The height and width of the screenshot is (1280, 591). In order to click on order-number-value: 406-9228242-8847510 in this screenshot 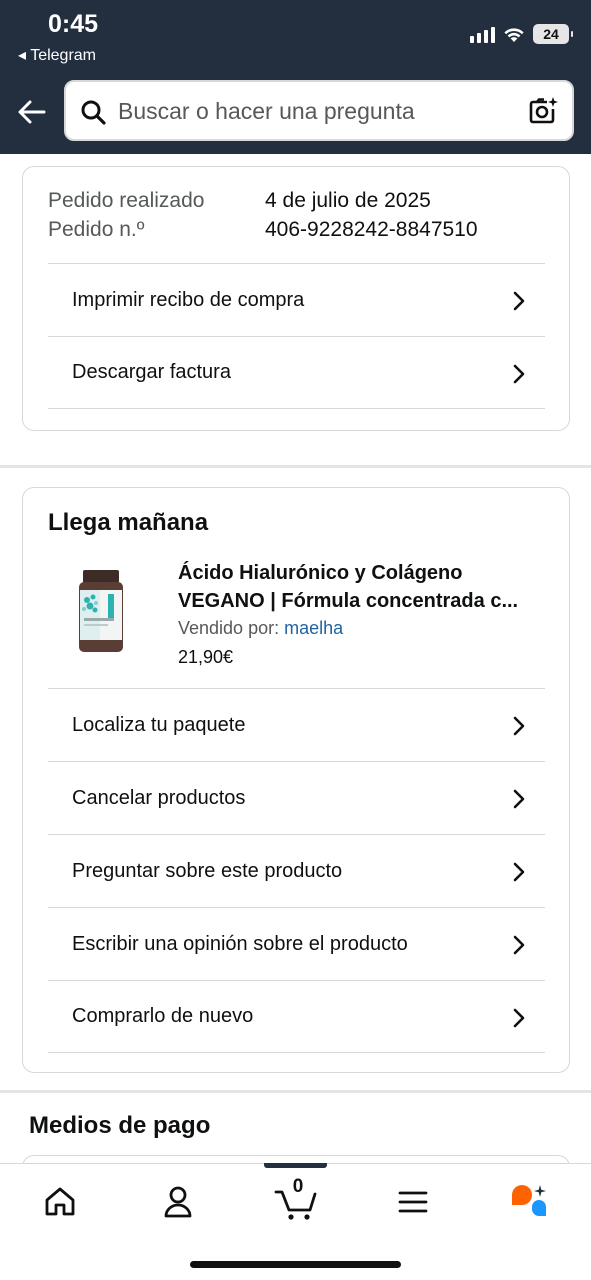, I will do `click(371, 229)`.